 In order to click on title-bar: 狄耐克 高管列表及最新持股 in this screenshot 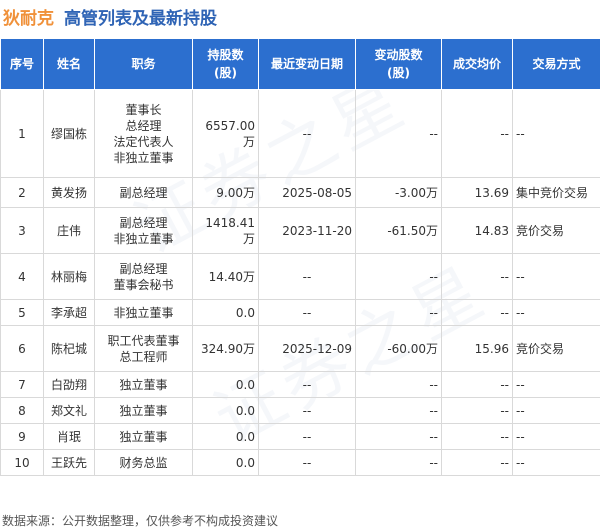, I will do `click(110, 16)`.